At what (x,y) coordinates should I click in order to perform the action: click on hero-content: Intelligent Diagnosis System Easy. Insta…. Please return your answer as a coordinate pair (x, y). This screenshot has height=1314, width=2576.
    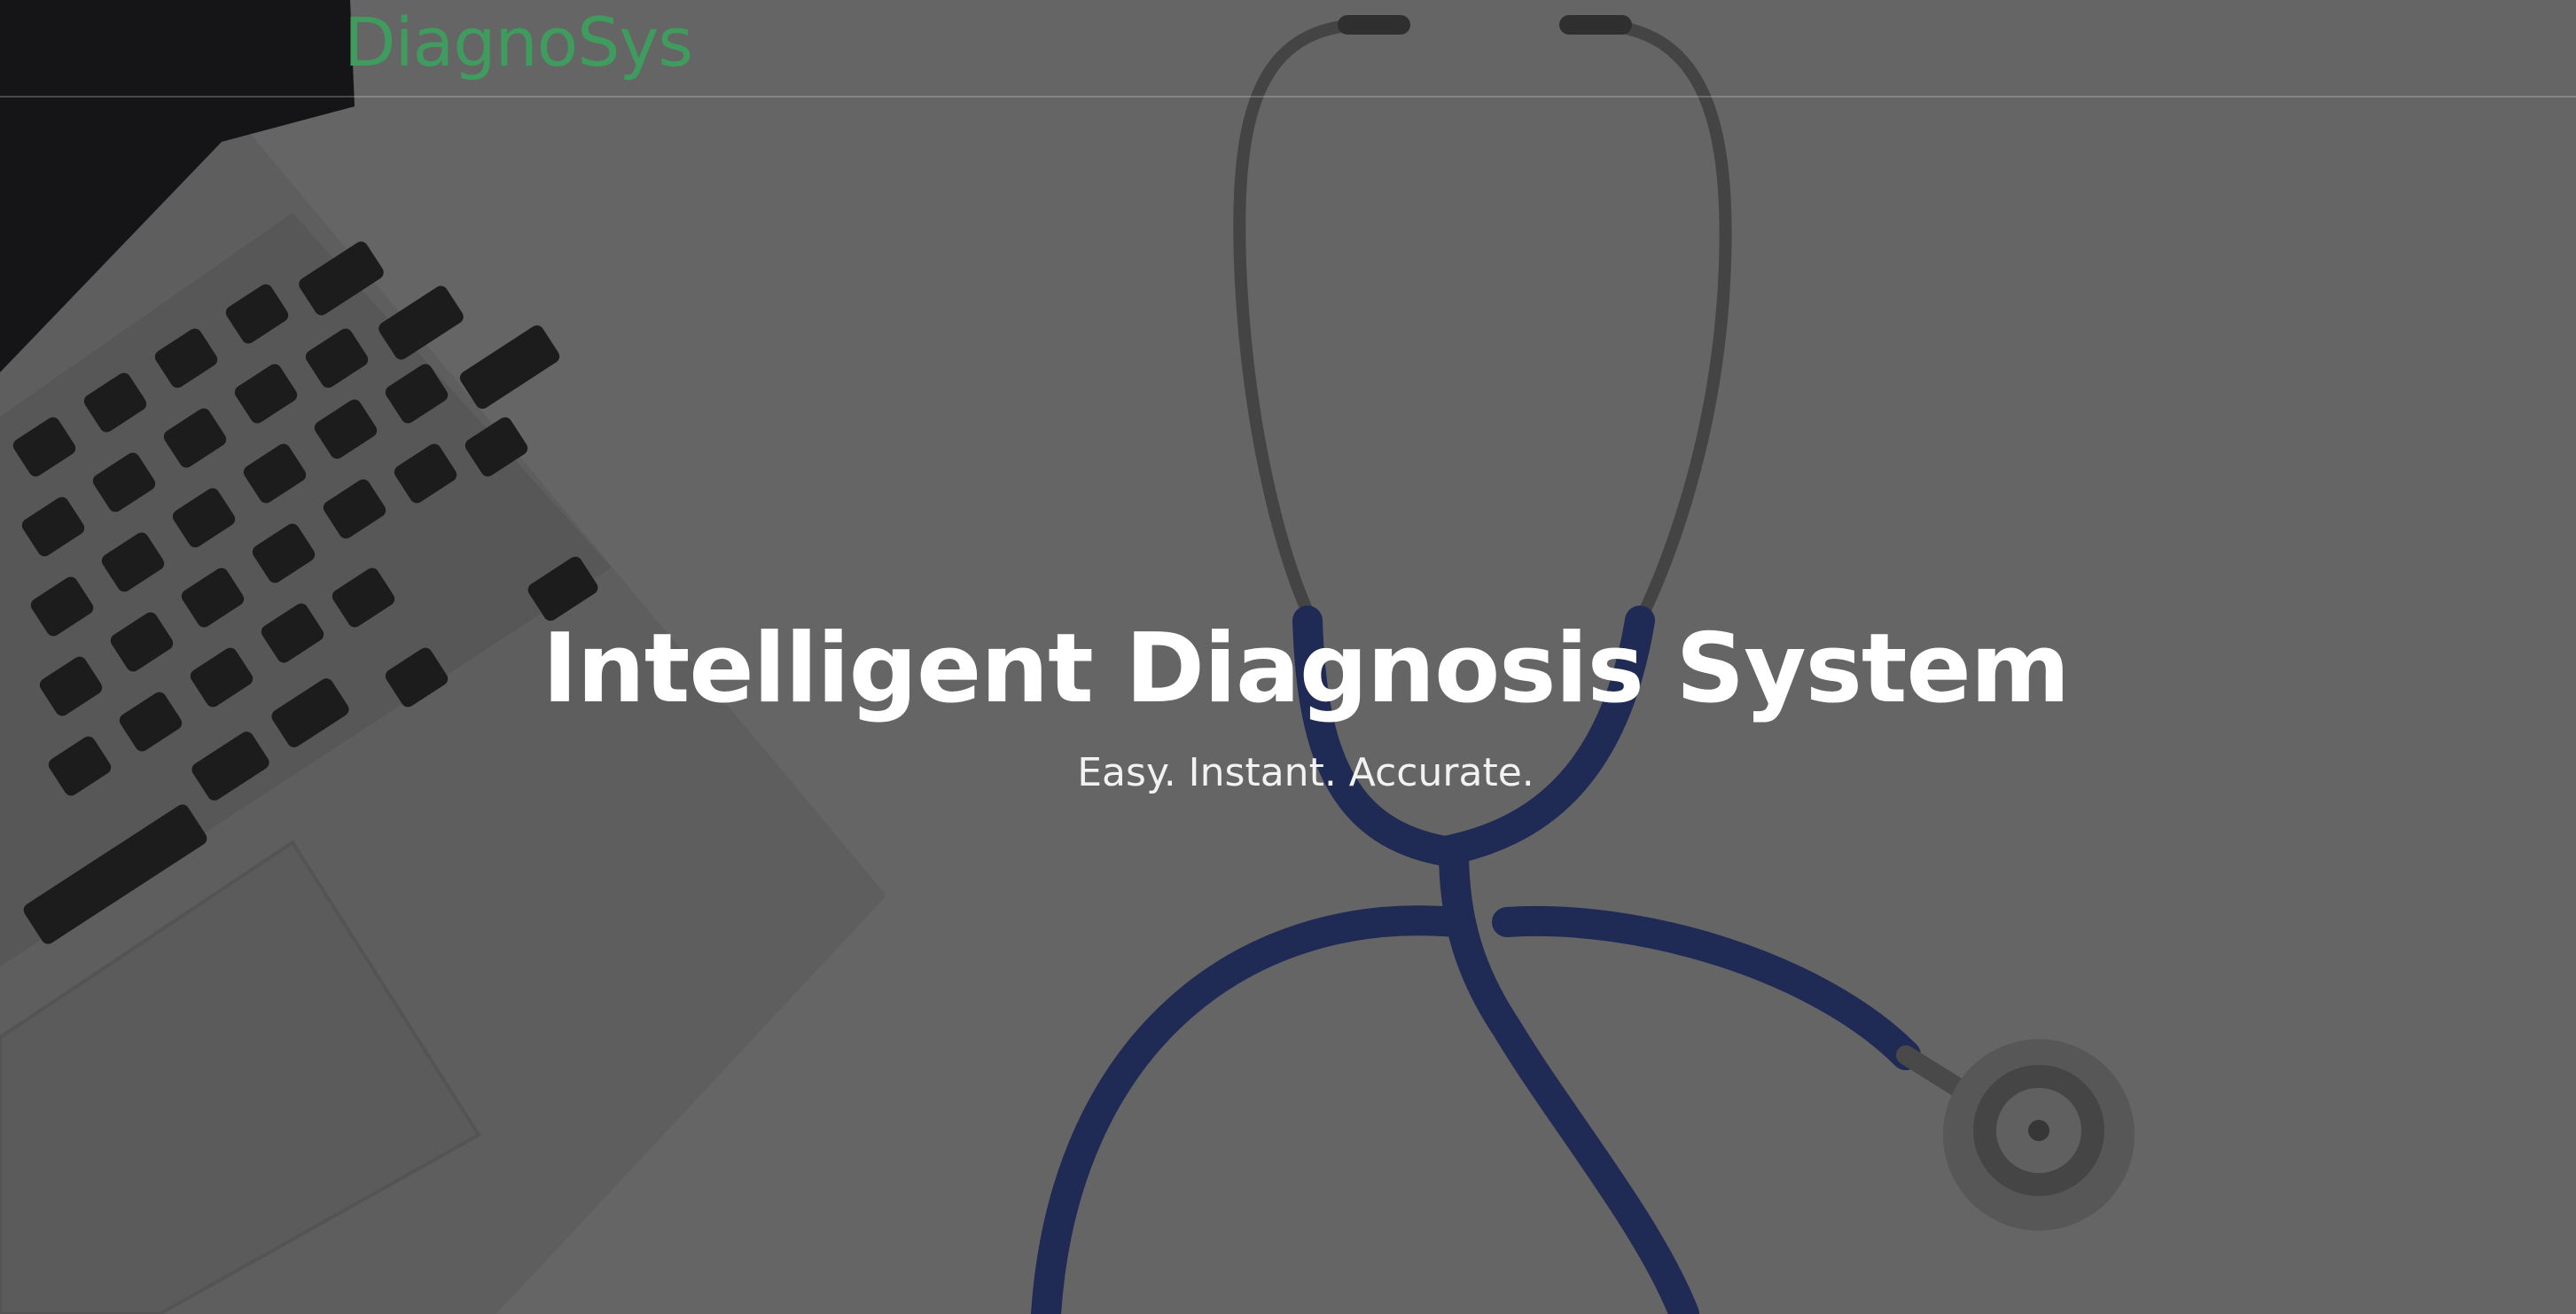
    Looking at the image, I should click on (1288, 701).